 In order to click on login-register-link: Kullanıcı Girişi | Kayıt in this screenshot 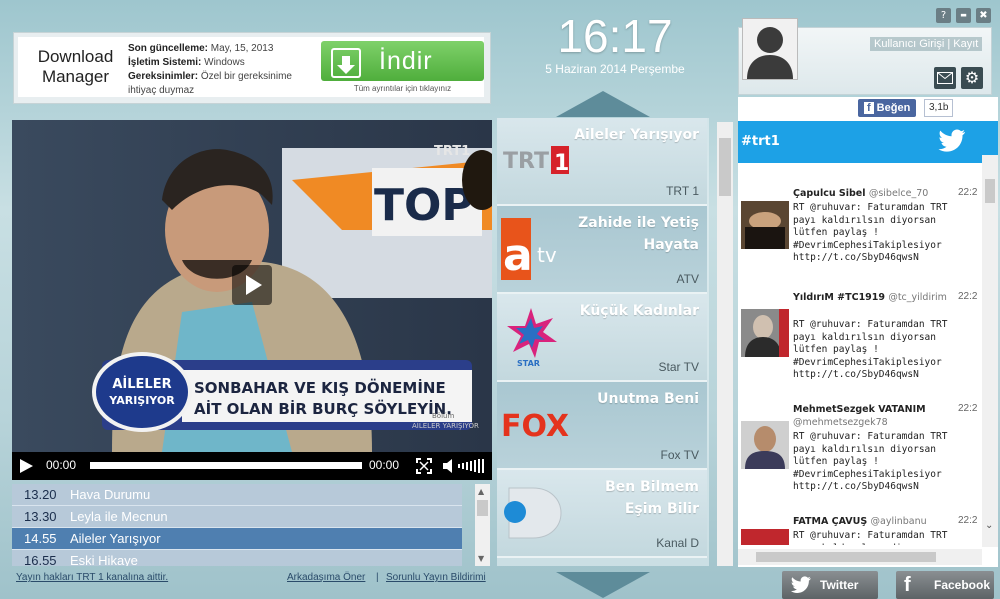, I will do `click(926, 44)`.